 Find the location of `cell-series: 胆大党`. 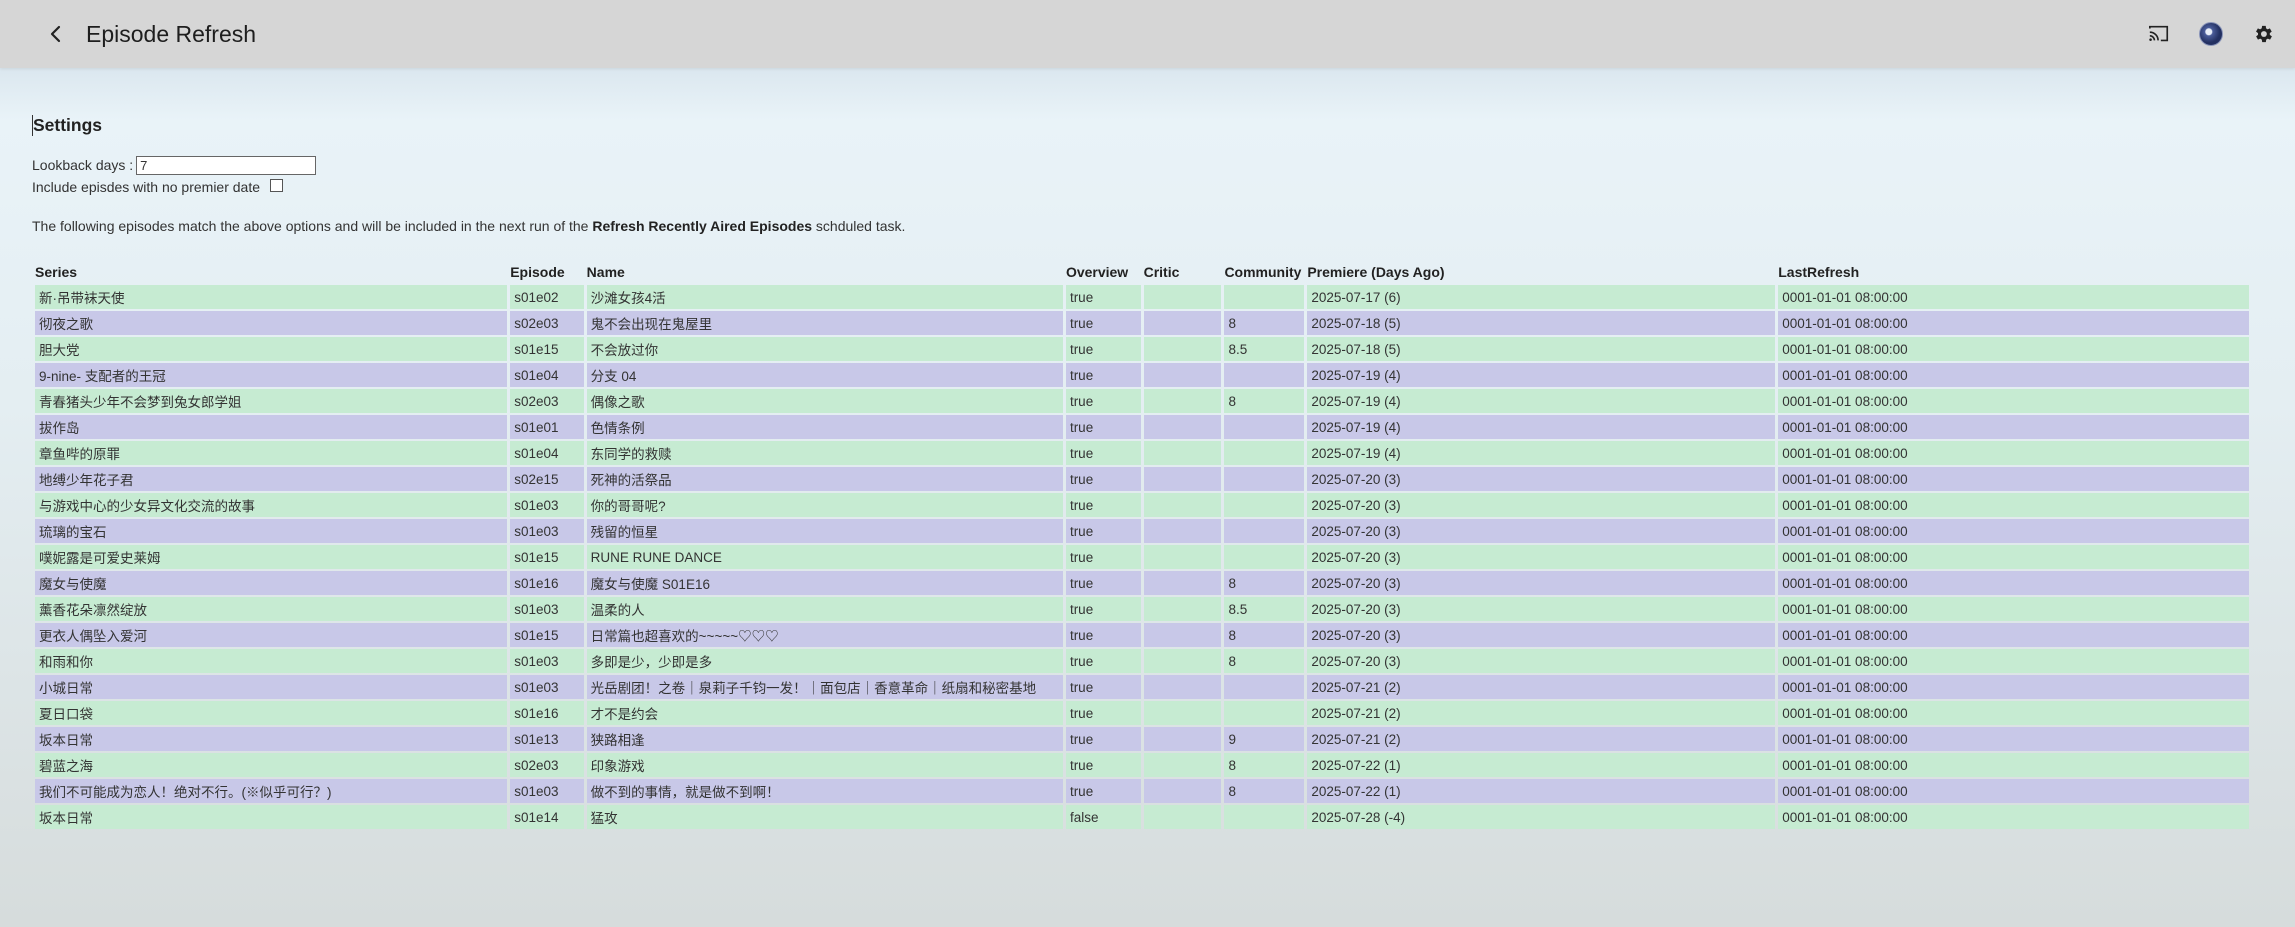

cell-series: 胆大党 is located at coordinates (271, 349).